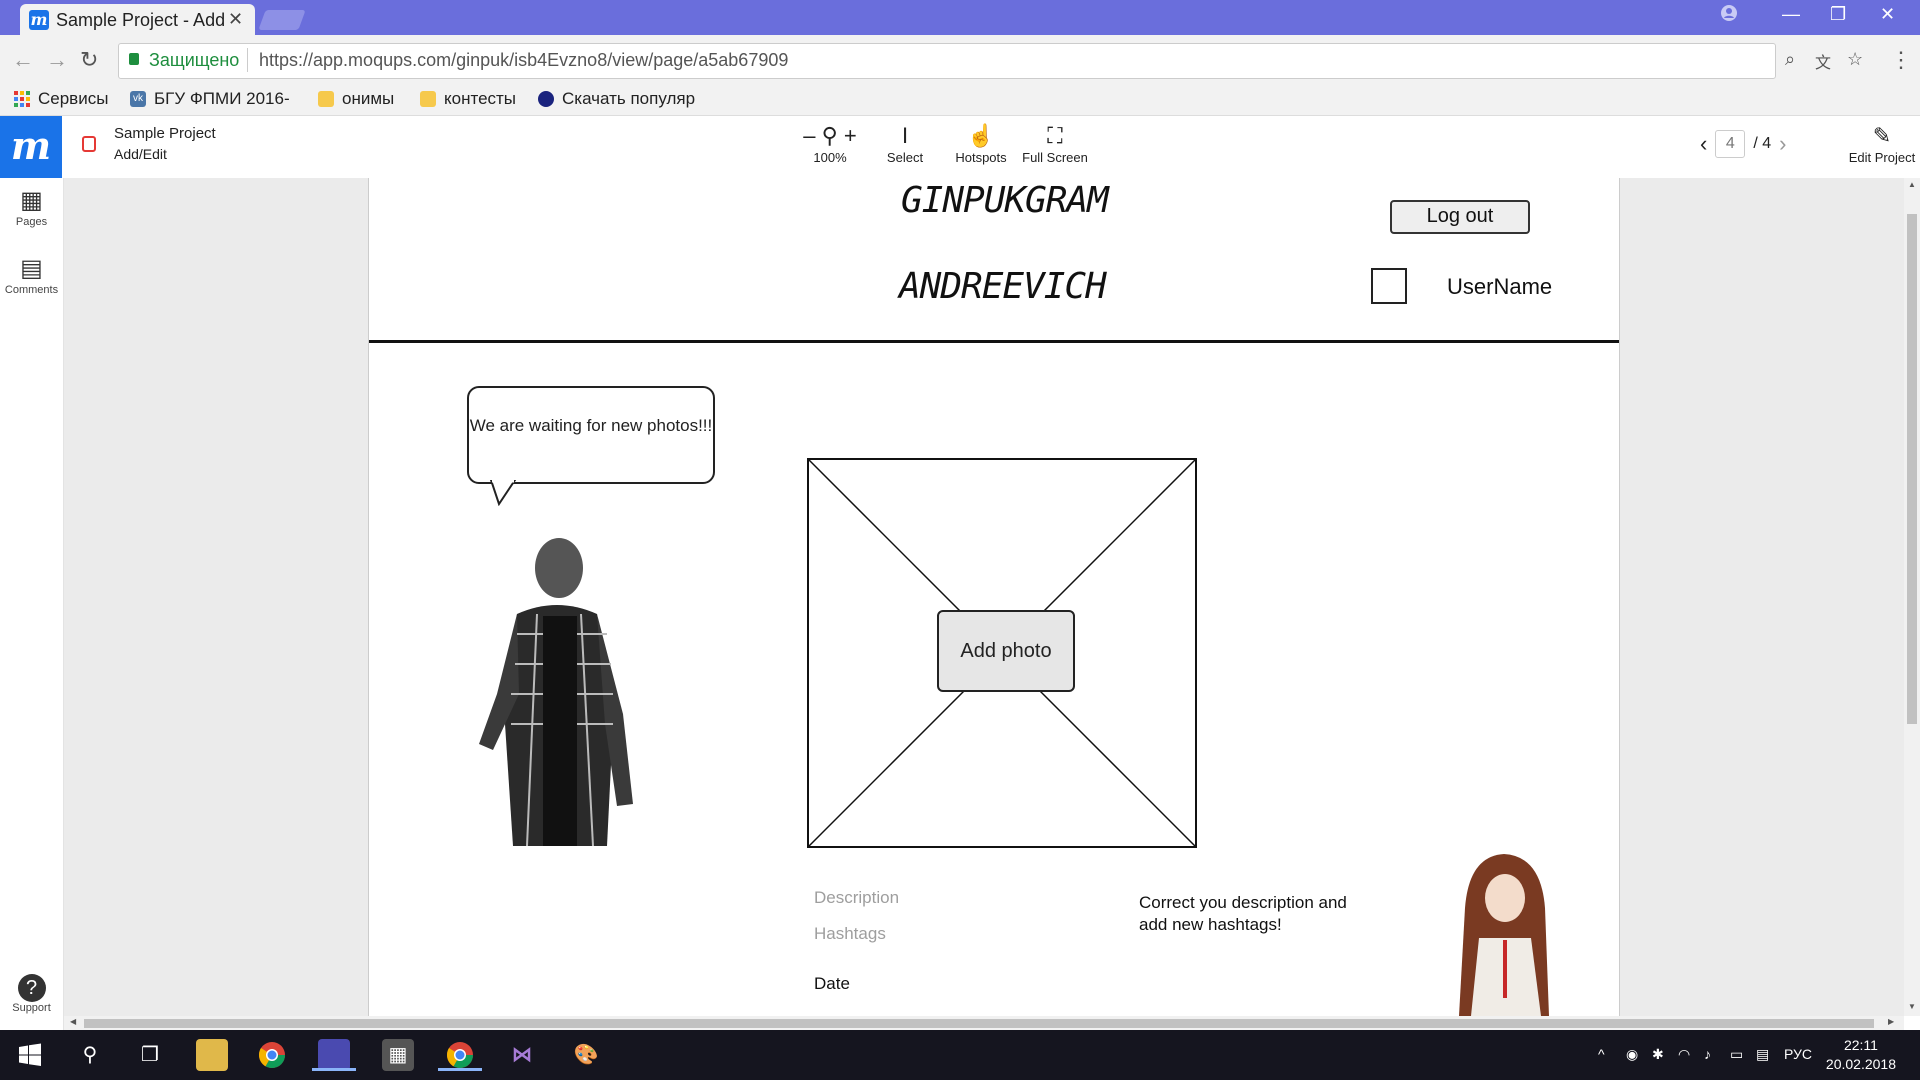  Describe the element at coordinates (1912, 184) in the screenshot. I see `scroll-up-icon: ▲` at that location.